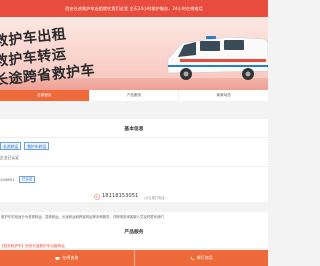 The width and height of the screenshot is (320, 266). I want to click on product-link: 【西安救护车】西安长途救护车出租转运, so click(32, 246).